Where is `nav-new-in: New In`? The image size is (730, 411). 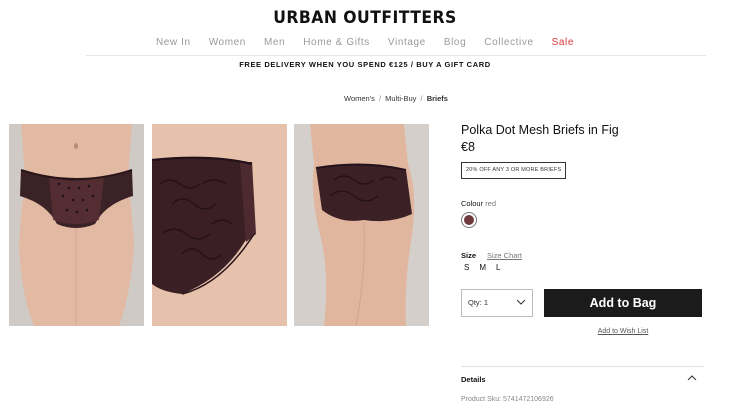 nav-new-in: New In is located at coordinates (173, 42).